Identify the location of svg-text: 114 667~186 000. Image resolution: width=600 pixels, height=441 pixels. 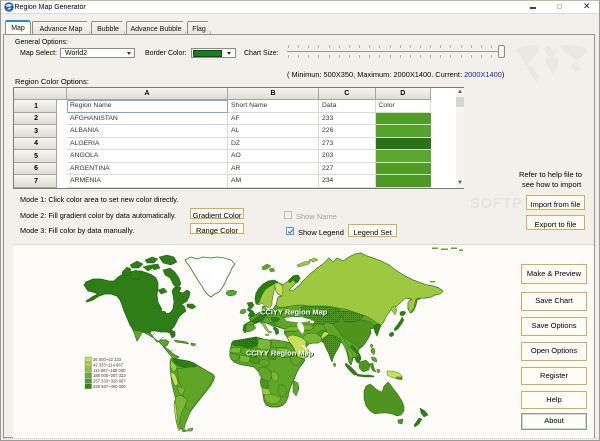
(109, 370).